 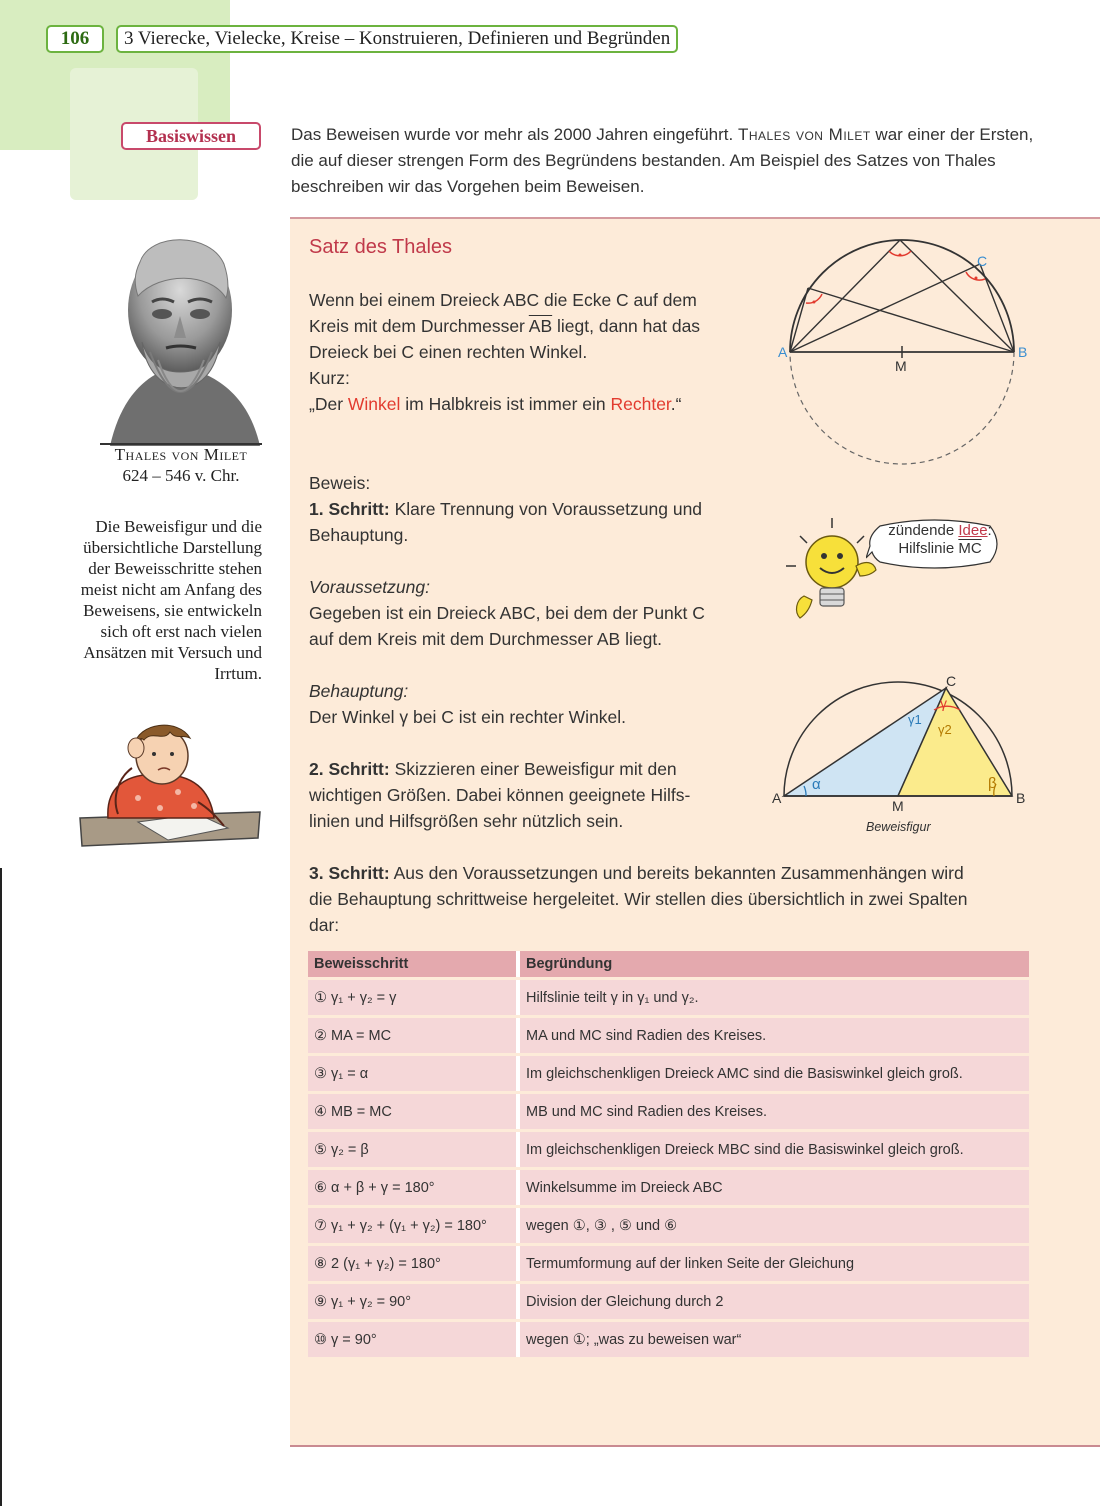 What do you see at coordinates (381, 247) in the screenshot?
I see `theorem-title: Satz des Thales` at bounding box center [381, 247].